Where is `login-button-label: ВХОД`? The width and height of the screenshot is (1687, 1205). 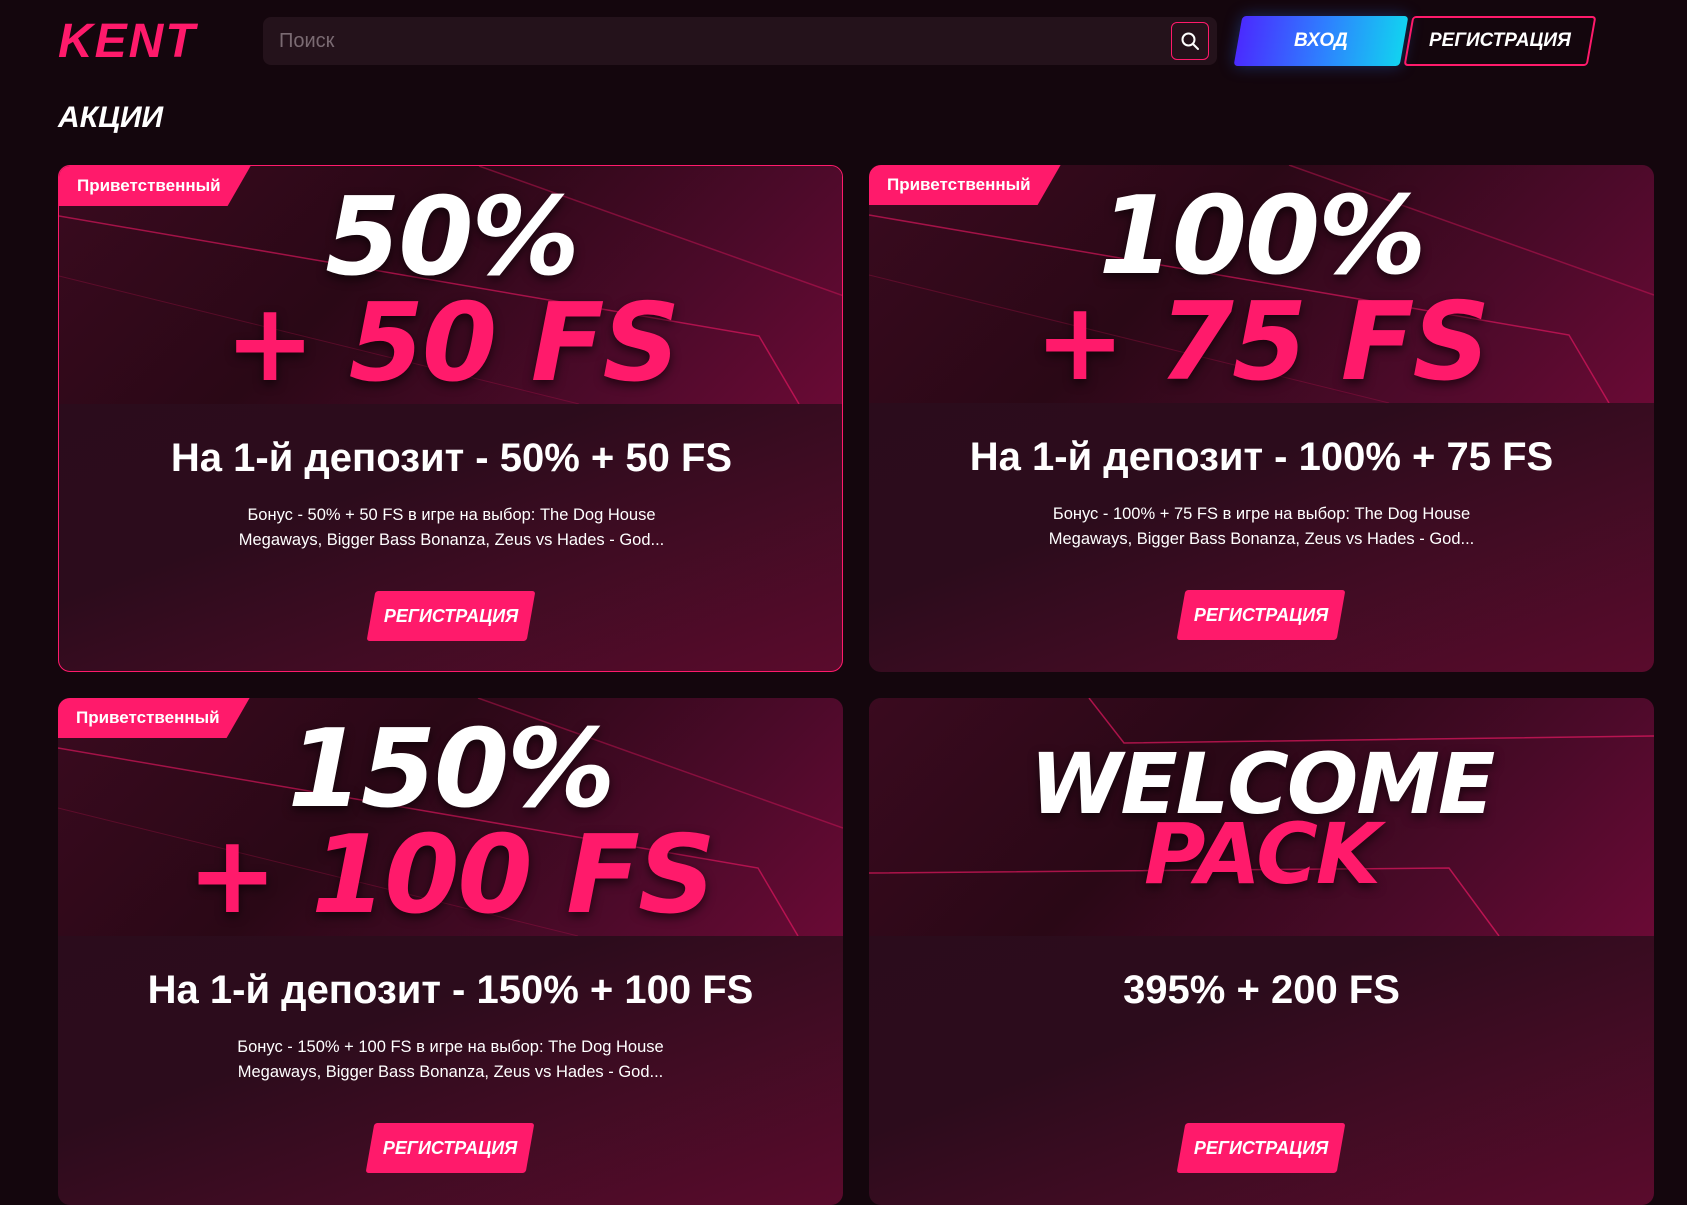 login-button-label: ВХОД is located at coordinates (1321, 40).